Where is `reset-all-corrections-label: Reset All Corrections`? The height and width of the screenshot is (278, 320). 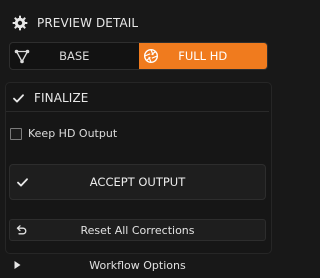 reset-all-corrections-label: Reset All Corrections is located at coordinates (137, 230).